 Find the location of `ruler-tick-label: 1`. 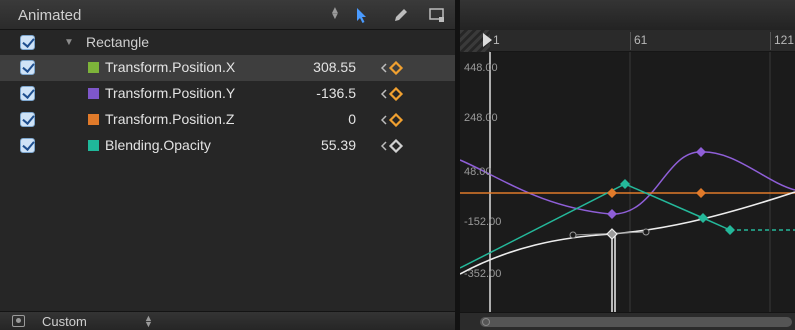

ruler-tick-label: 1 is located at coordinates (496, 40).